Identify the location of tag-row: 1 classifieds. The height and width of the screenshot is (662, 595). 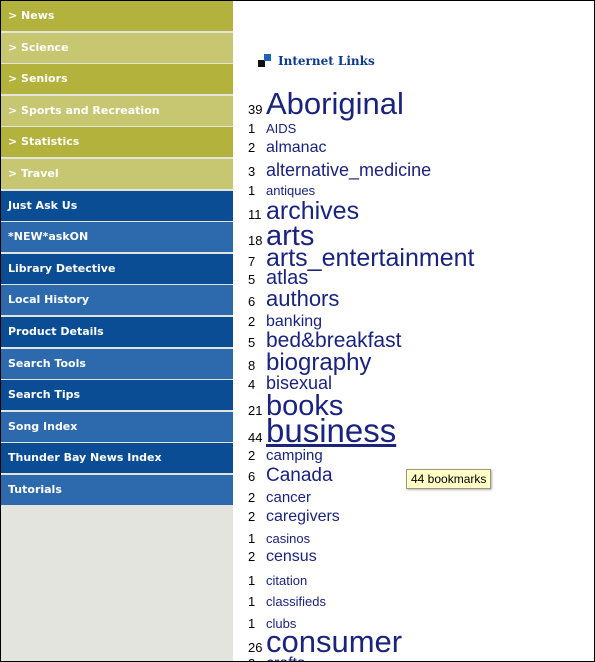
(287, 601).